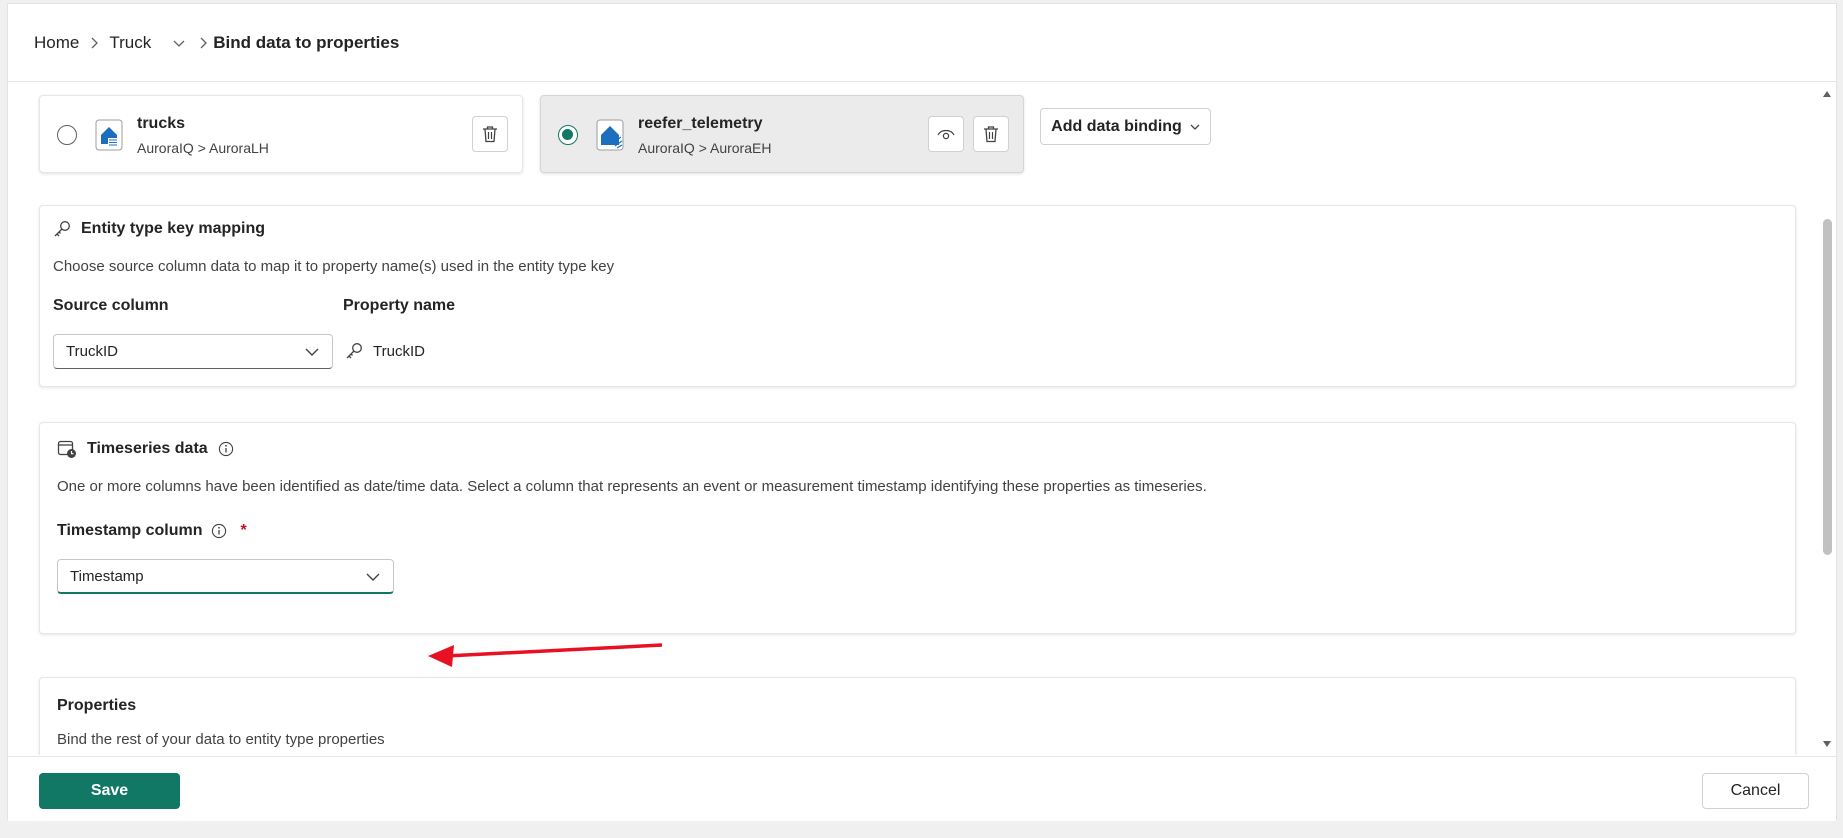 This screenshot has width=1843, height=838. Describe the element at coordinates (193, 351) in the screenshot. I see `source-column-dropdown: TruckID` at that location.